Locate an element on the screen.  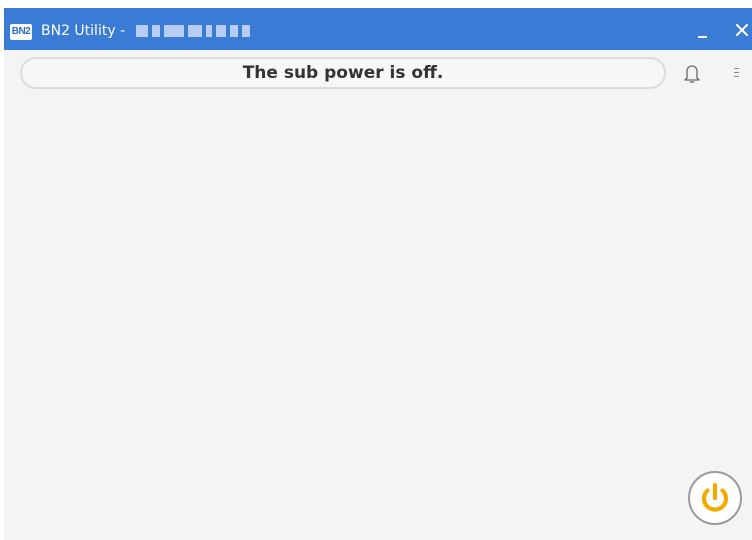
power-icon is located at coordinates (715, 498).